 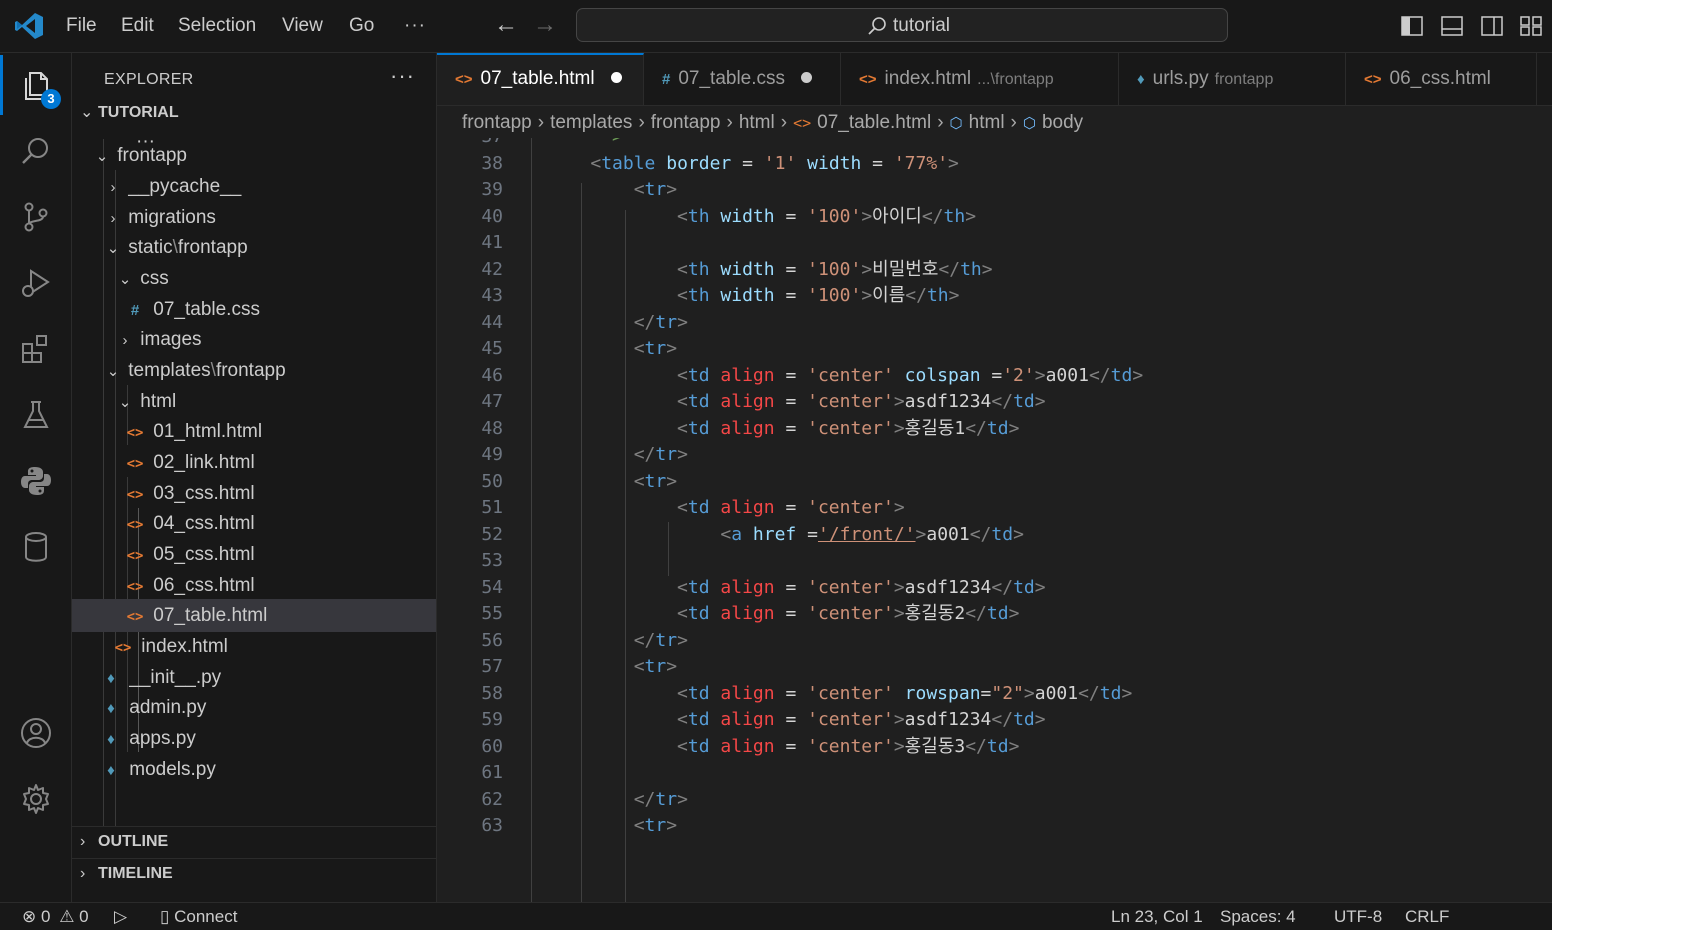 I want to click on activity-manage, so click(x=36, y=799).